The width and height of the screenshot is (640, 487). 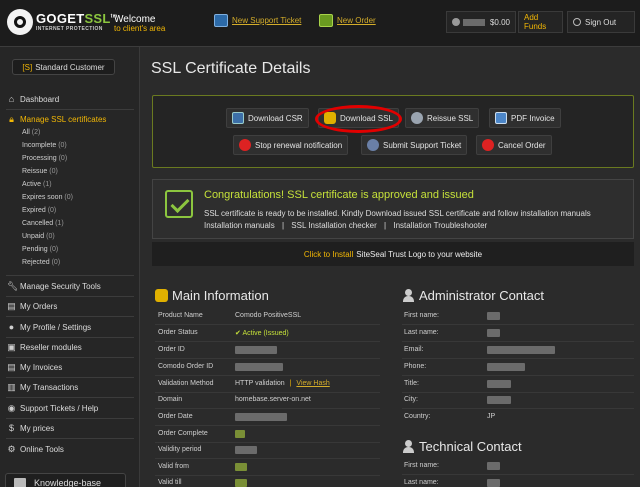 I want to click on siteseal-install-link: Click to Install, so click(x=328, y=254).